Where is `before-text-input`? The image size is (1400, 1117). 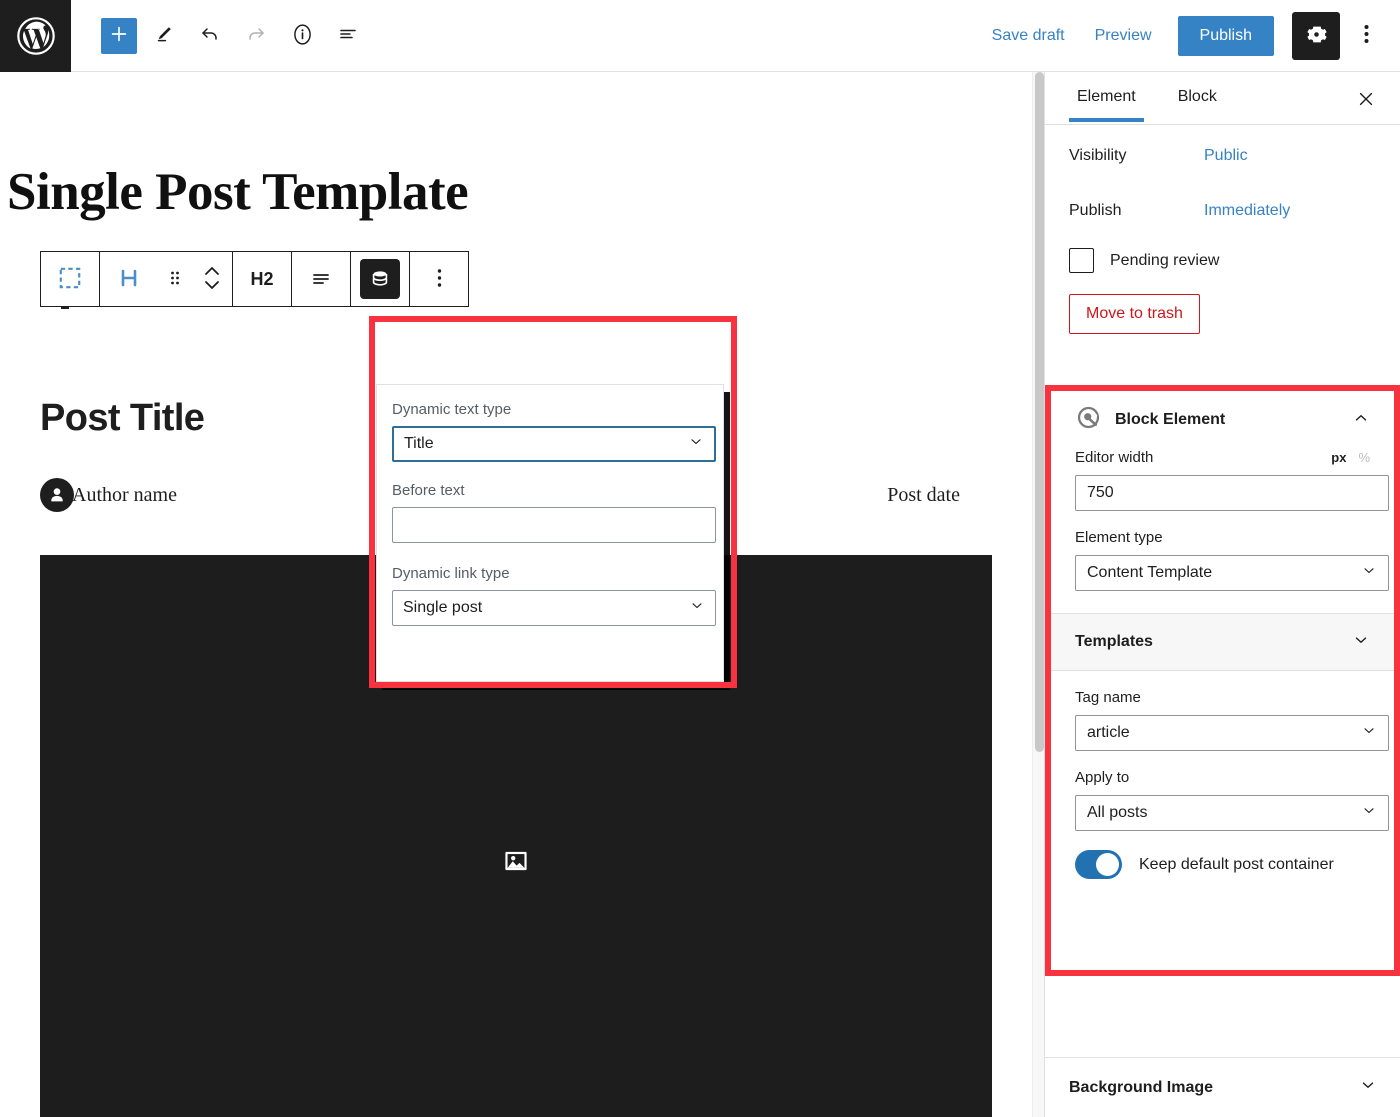 before-text-input is located at coordinates (554, 525).